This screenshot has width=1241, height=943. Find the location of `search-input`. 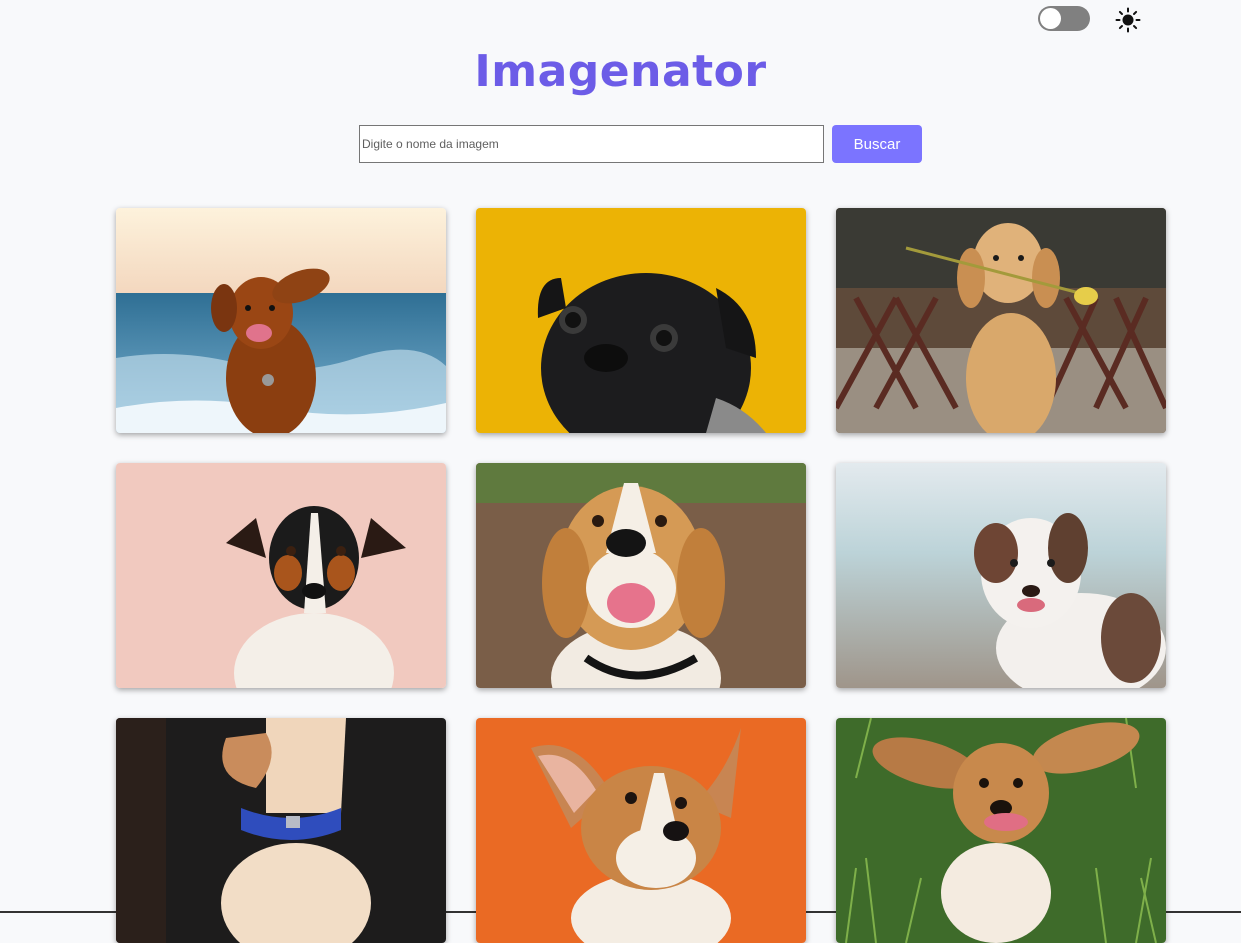

search-input is located at coordinates (591, 144).